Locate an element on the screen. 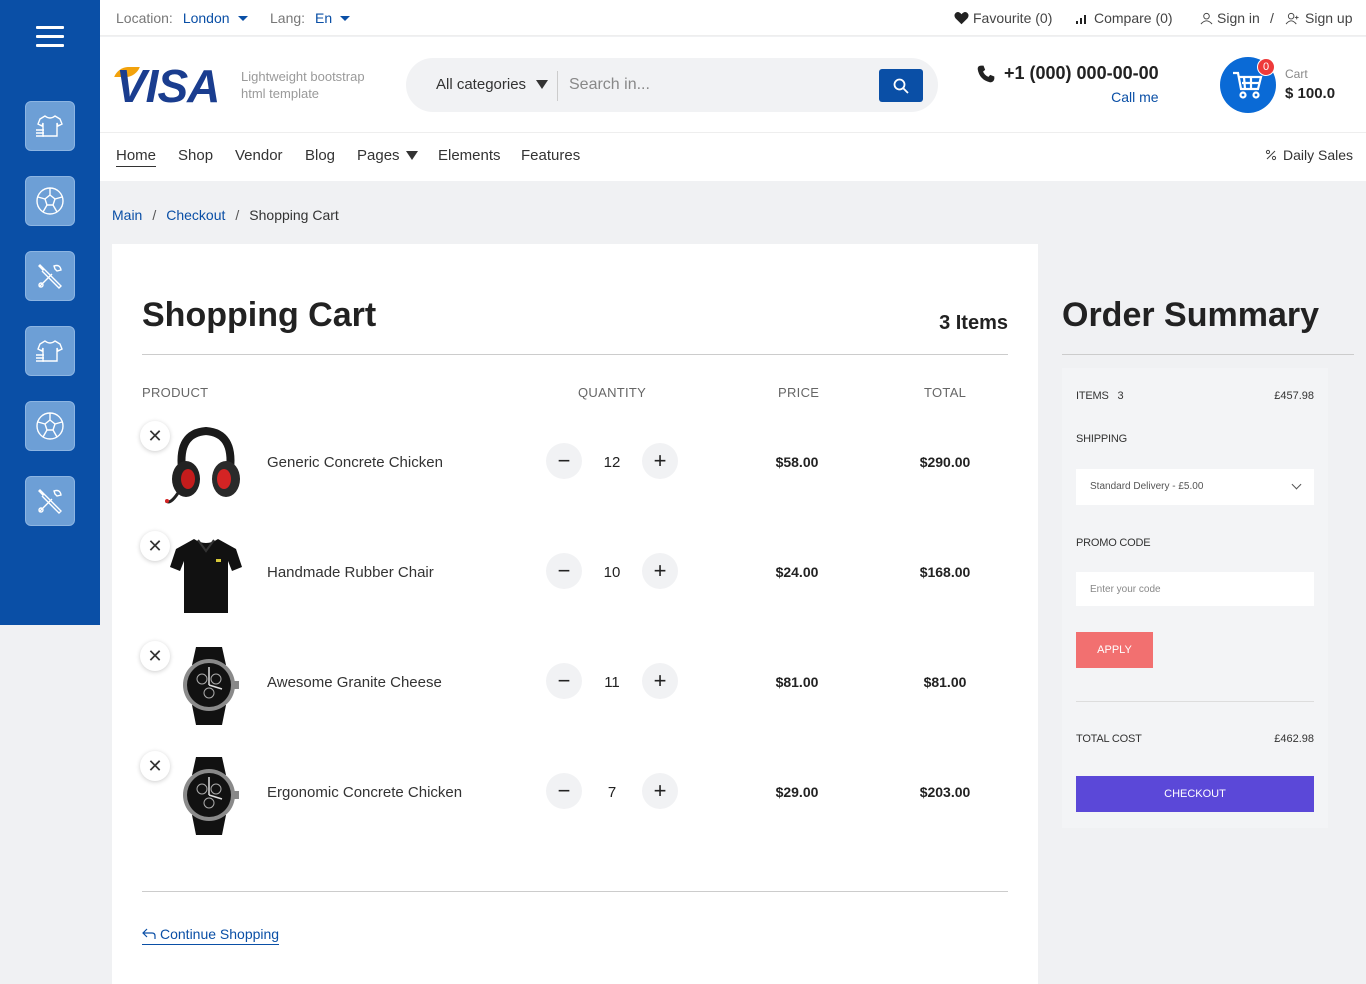 Image resolution: width=1366 pixels, height=984 pixels. language-selector: Lang: En is located at coordinates (310, 18).